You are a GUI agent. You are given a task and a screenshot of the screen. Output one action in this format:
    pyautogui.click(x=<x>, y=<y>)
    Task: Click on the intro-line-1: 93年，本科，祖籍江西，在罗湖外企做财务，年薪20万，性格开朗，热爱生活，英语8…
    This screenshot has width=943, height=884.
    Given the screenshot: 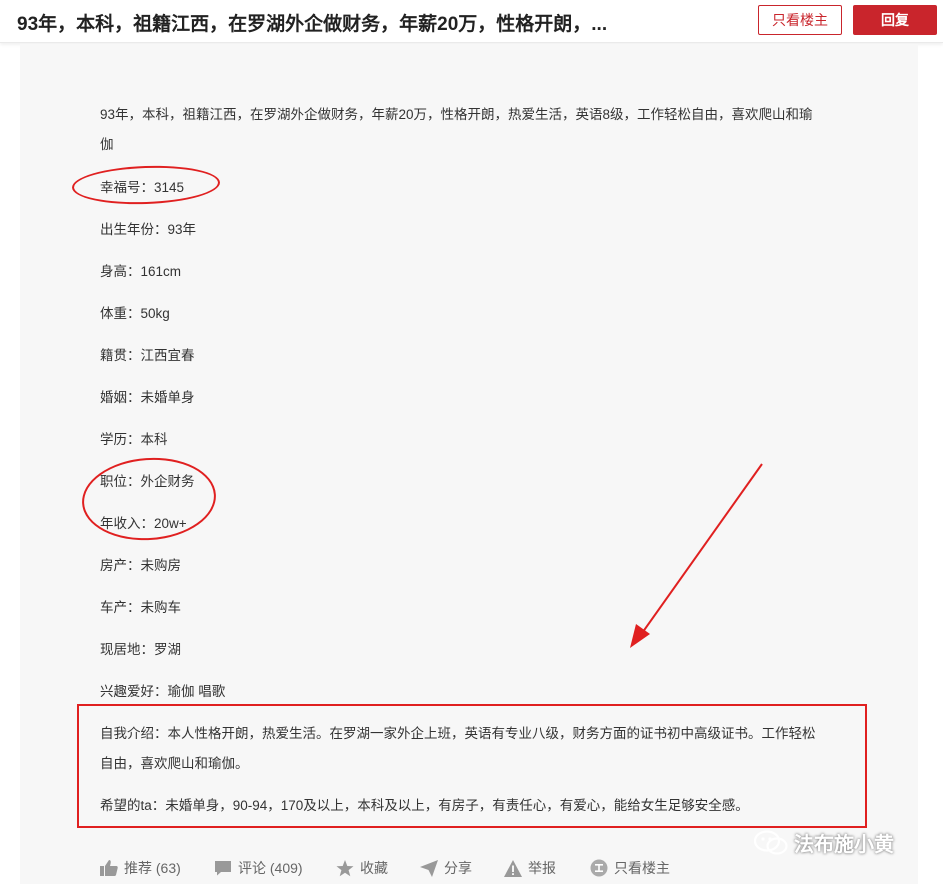 What is the action you would take?
    pyautogui.click(x=456, y=114)
    